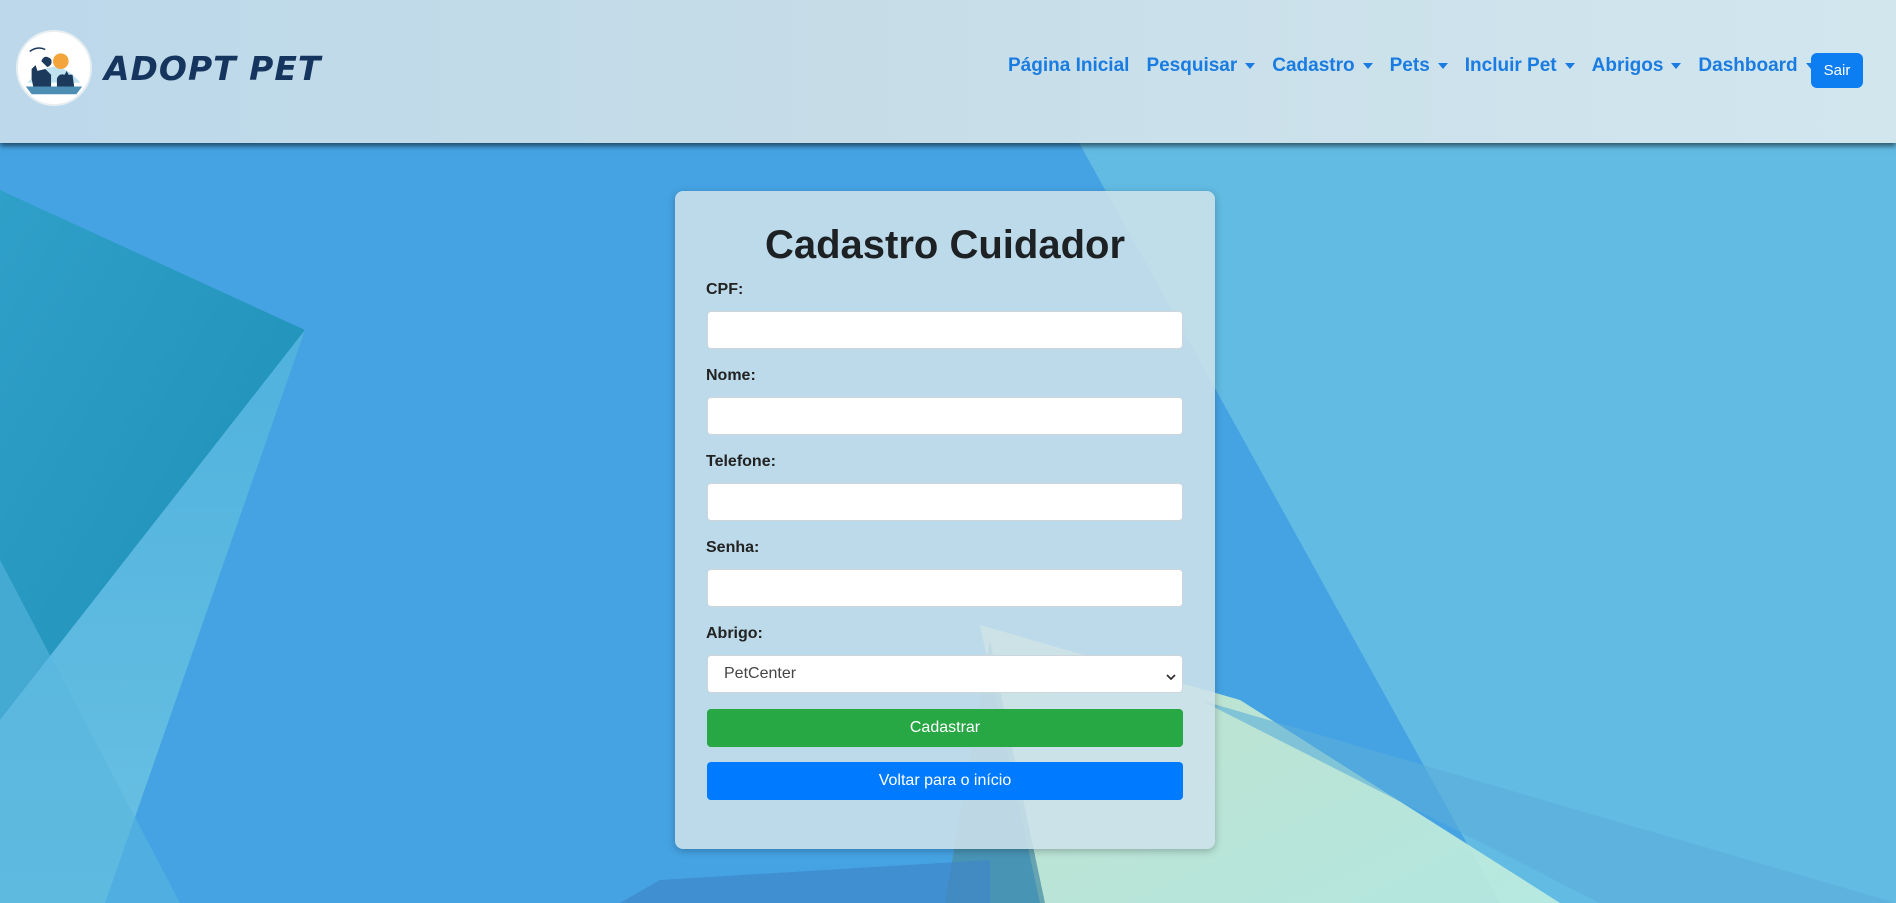 The width and height of the screenshot is (1896, 903). I want to click on nav-item-label: Abrigos, so click(1627, 65).